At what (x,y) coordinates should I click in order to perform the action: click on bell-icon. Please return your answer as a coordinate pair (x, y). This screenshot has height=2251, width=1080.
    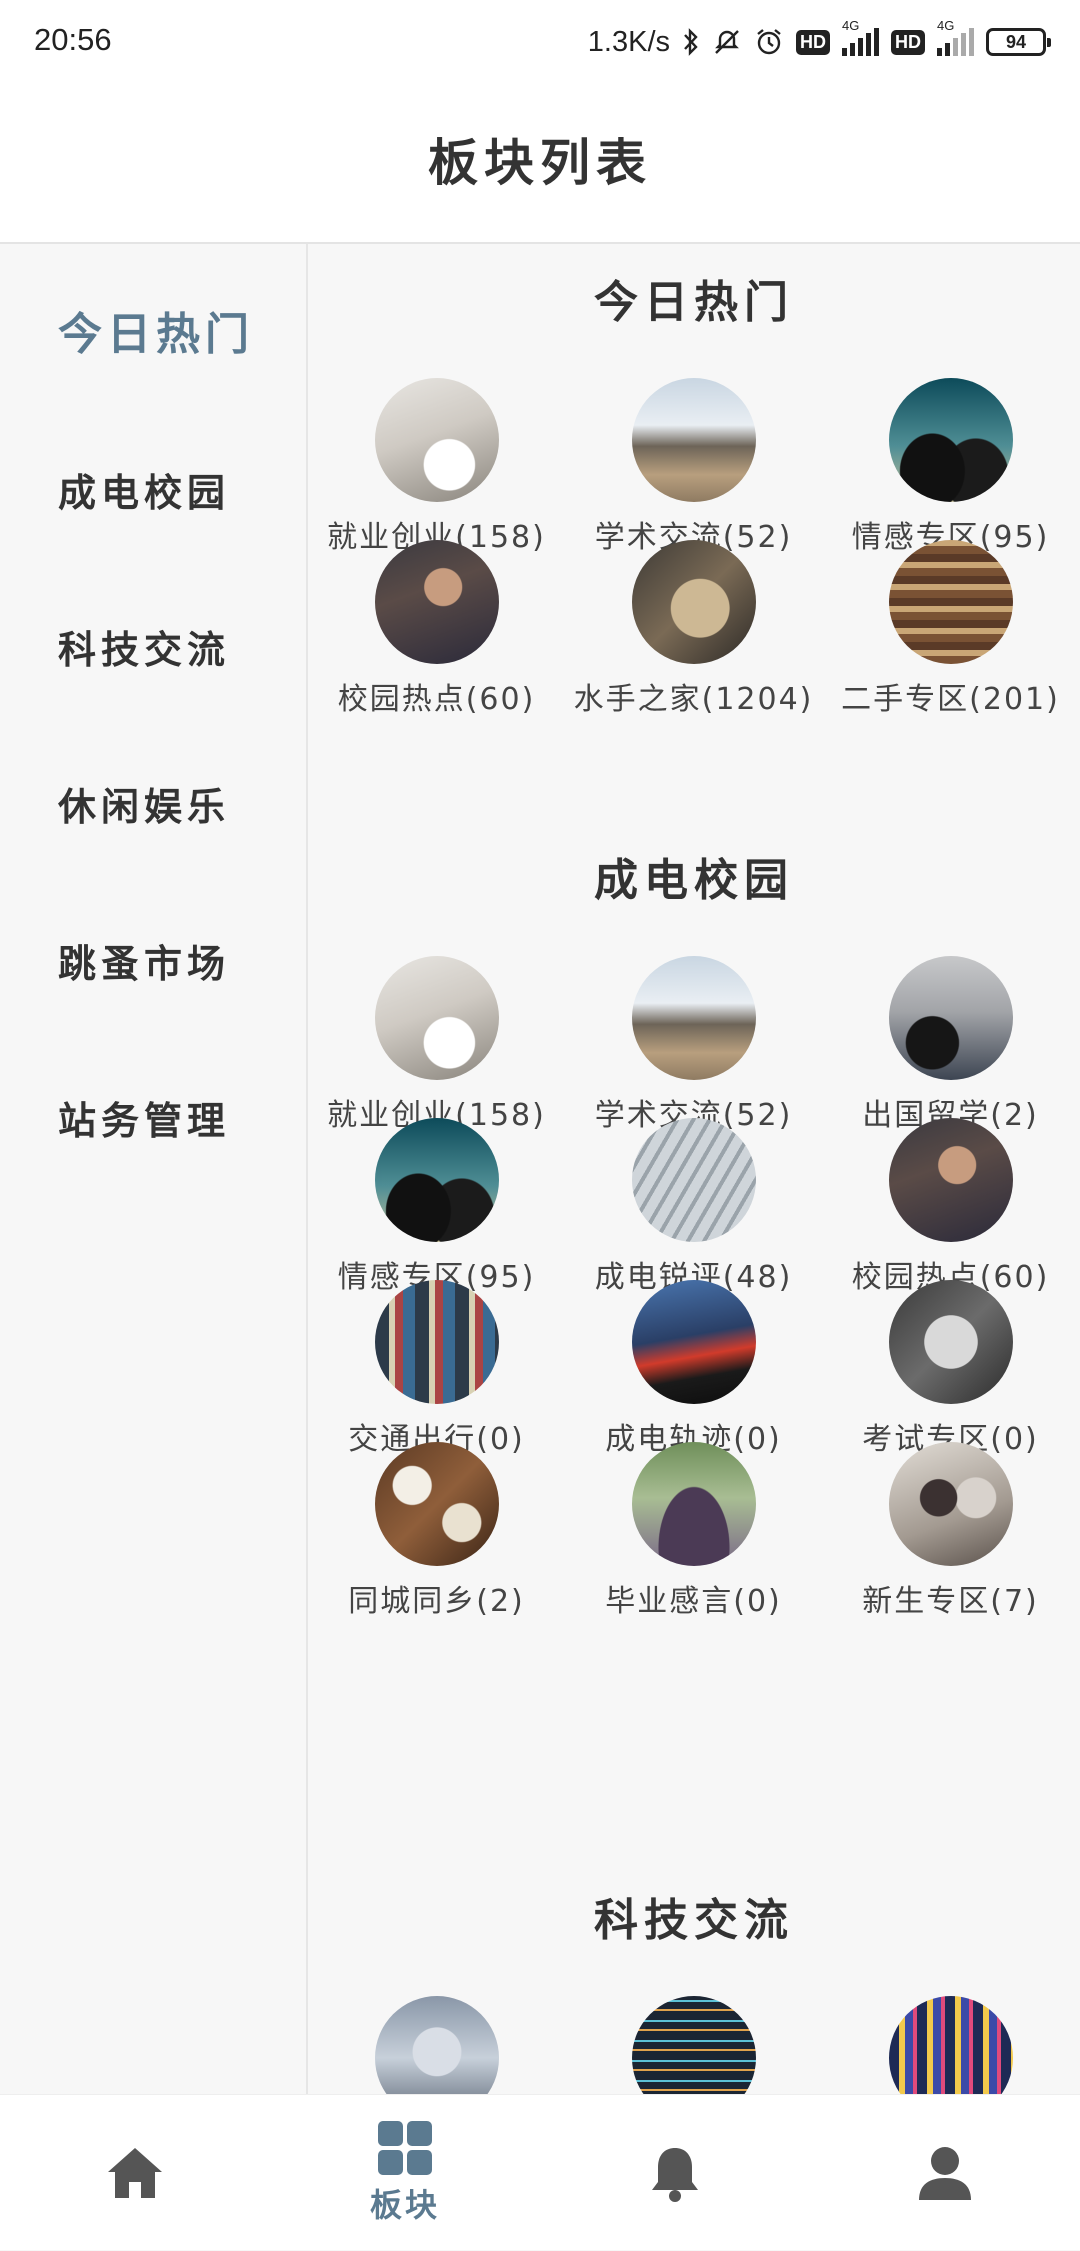
    Looking at the image, I should click on (675, 2175).